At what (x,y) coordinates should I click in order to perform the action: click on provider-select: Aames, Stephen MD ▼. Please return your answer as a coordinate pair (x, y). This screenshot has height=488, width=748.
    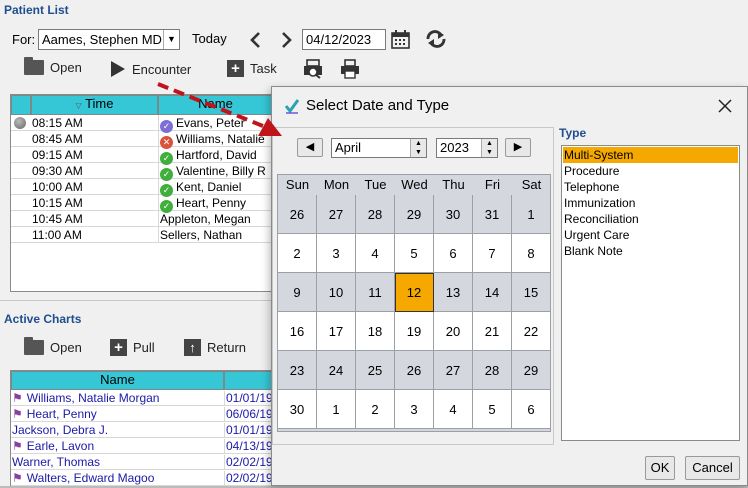
    Looking at the image, I should click on (109, 39).